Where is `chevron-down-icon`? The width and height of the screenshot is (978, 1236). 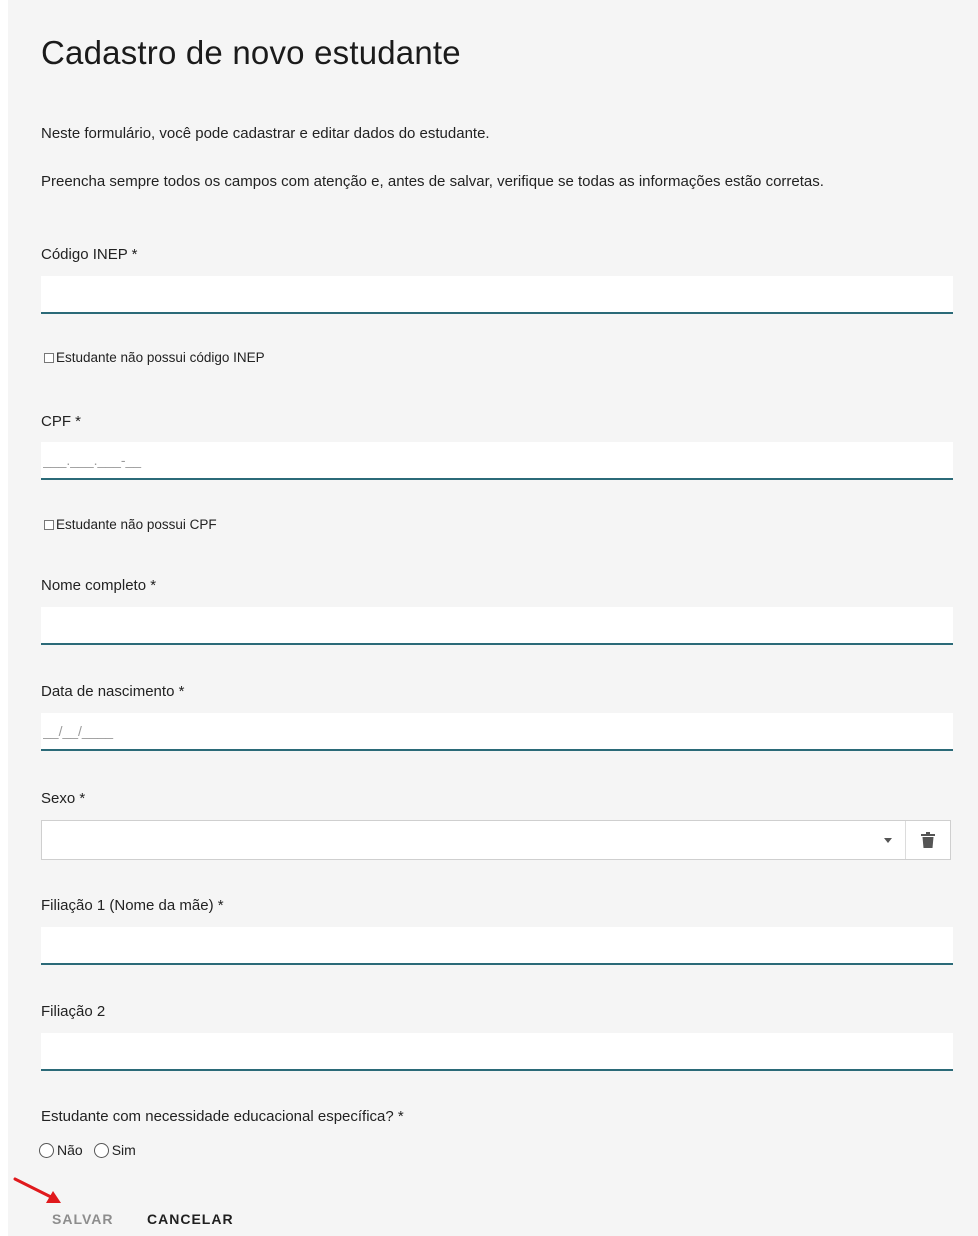 chevron-down-icon is located at coordinates (888, 840).